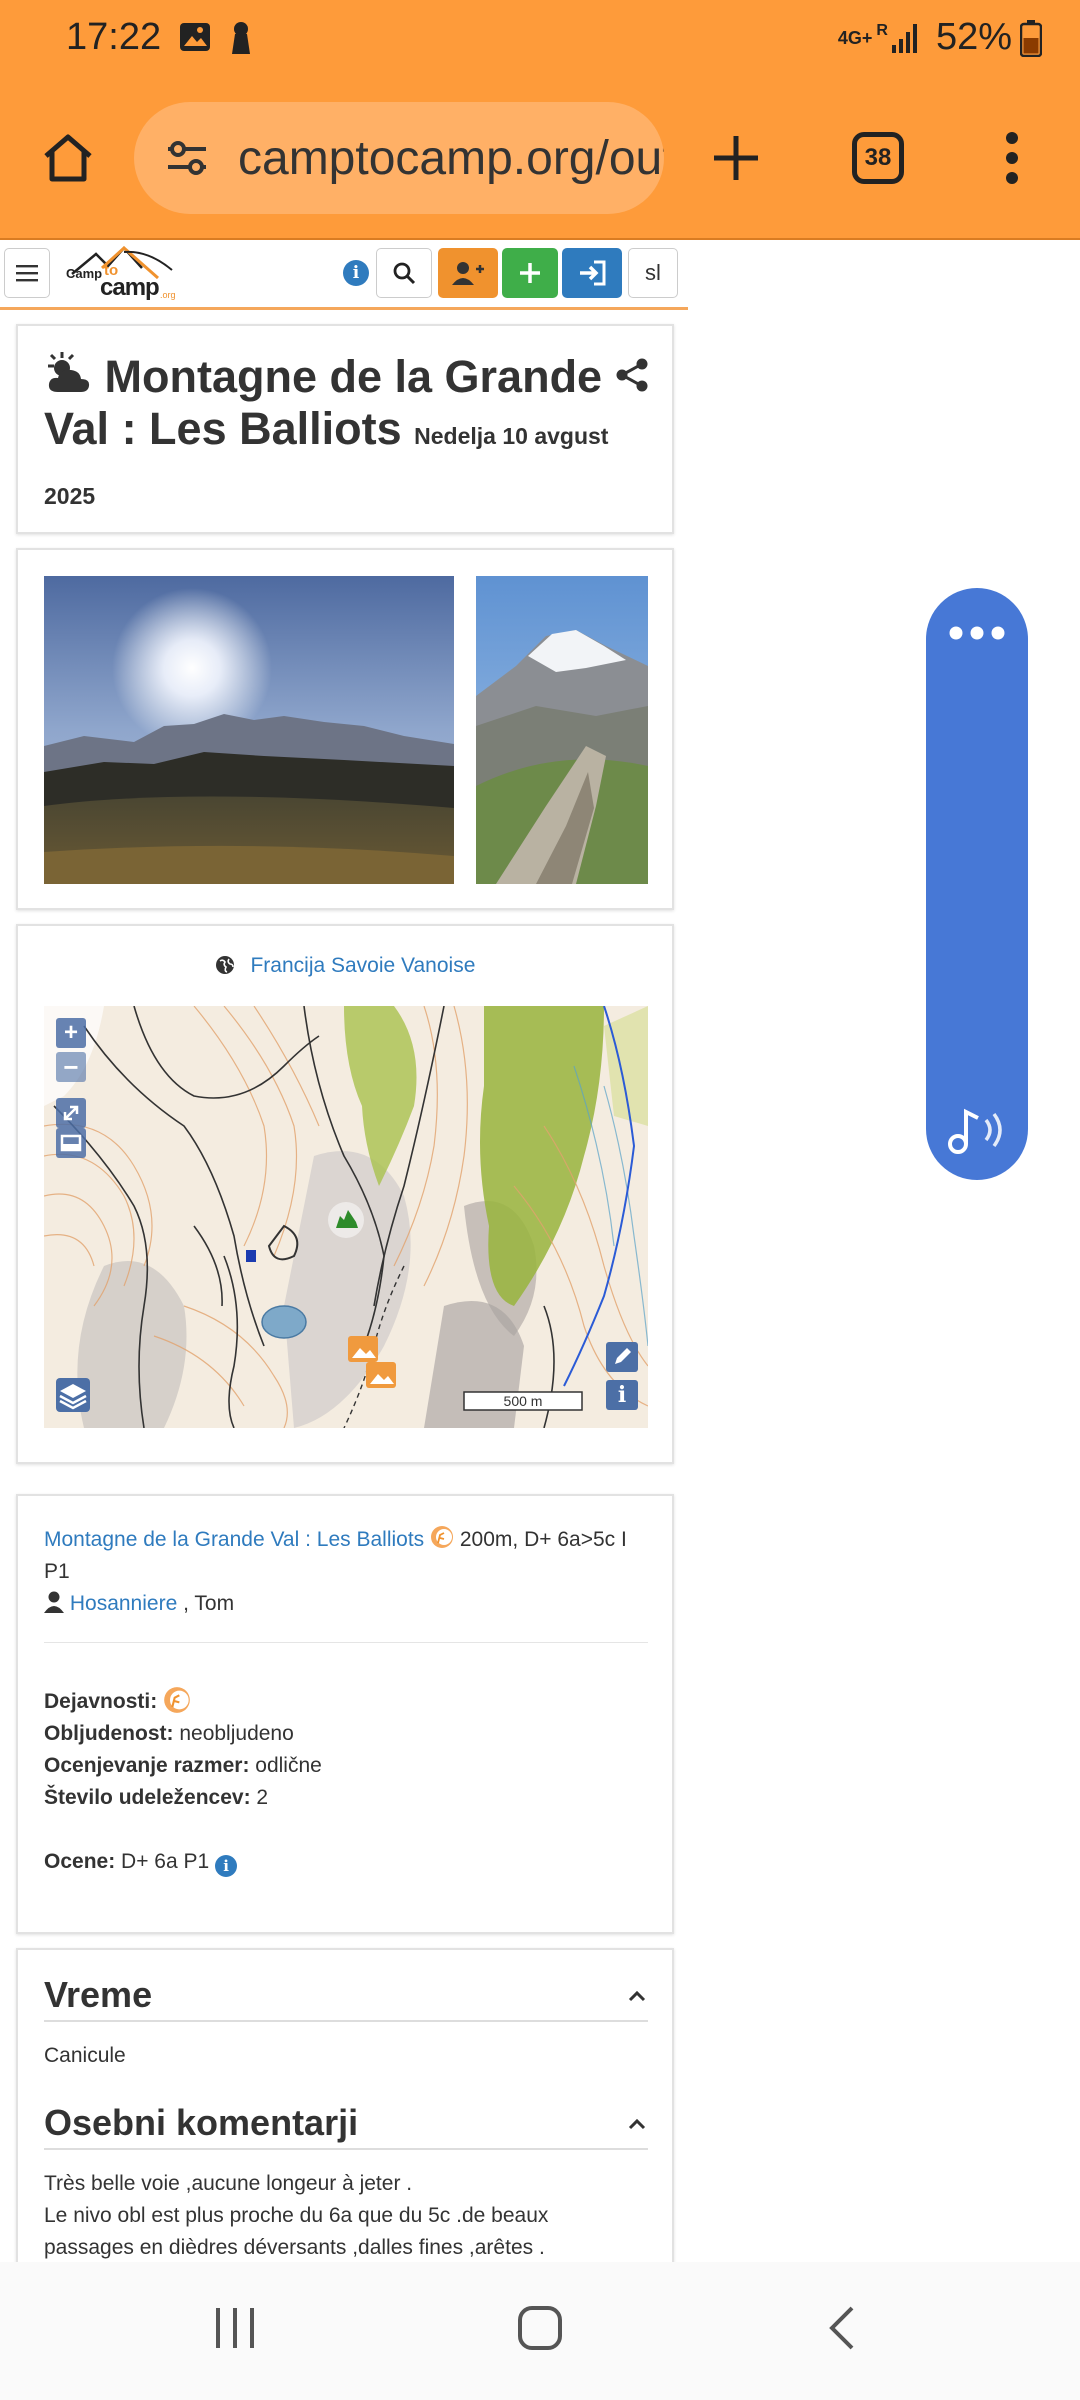 The width and height of the screenshot is (1080, 2400). Describe the element at coordinates (540, 2328) in the screenshot. I see `home-nav-icon` at that location.